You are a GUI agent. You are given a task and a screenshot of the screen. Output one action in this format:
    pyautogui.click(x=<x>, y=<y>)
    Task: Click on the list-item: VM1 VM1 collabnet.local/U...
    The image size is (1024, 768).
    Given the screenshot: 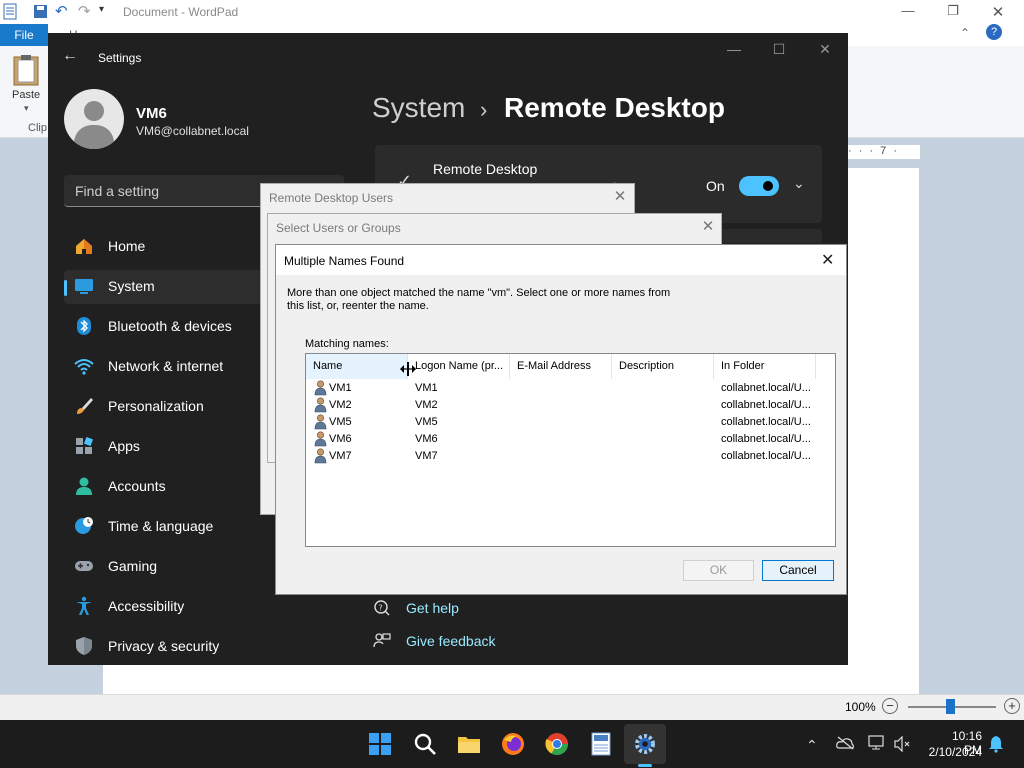 What is the action you would take?
    pyautogui.click(x=570, y=388)
    